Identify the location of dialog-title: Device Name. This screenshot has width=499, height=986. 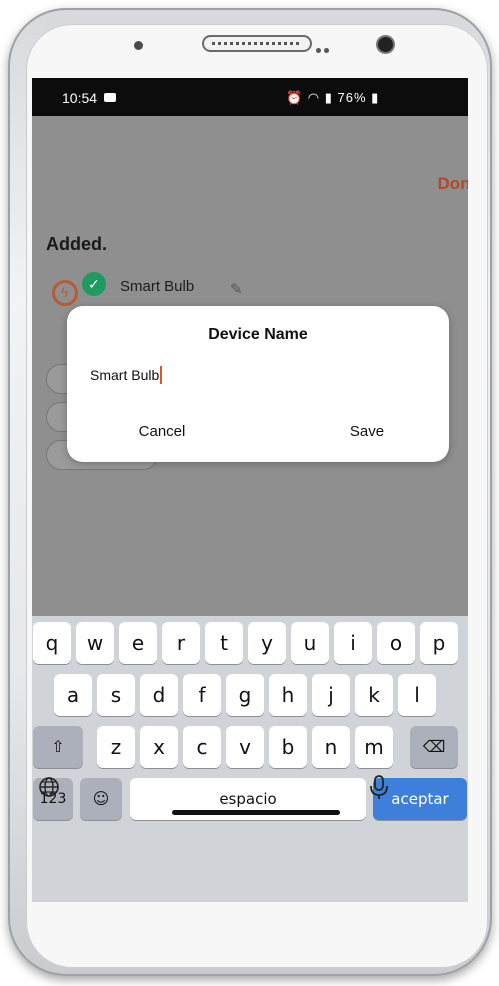
(258, 334).